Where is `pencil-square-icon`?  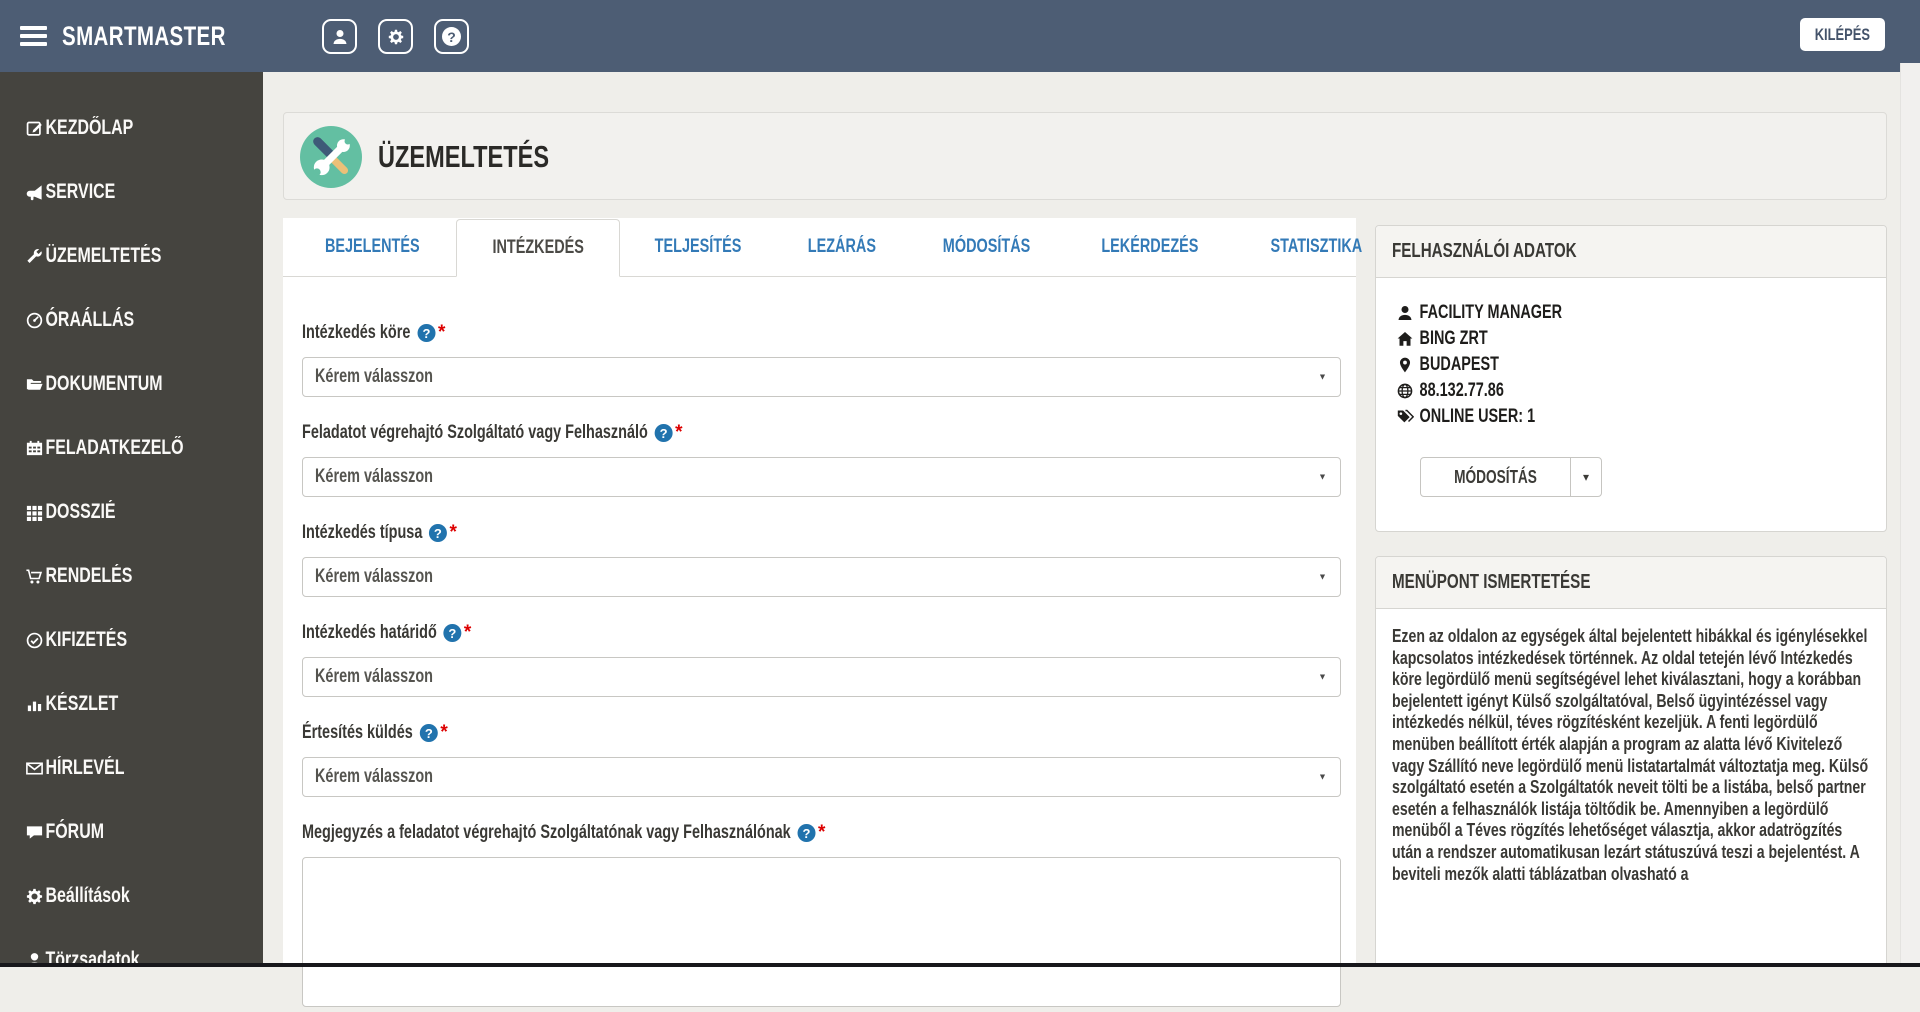
pencil-square-icon is located at coordinates (38, 128).